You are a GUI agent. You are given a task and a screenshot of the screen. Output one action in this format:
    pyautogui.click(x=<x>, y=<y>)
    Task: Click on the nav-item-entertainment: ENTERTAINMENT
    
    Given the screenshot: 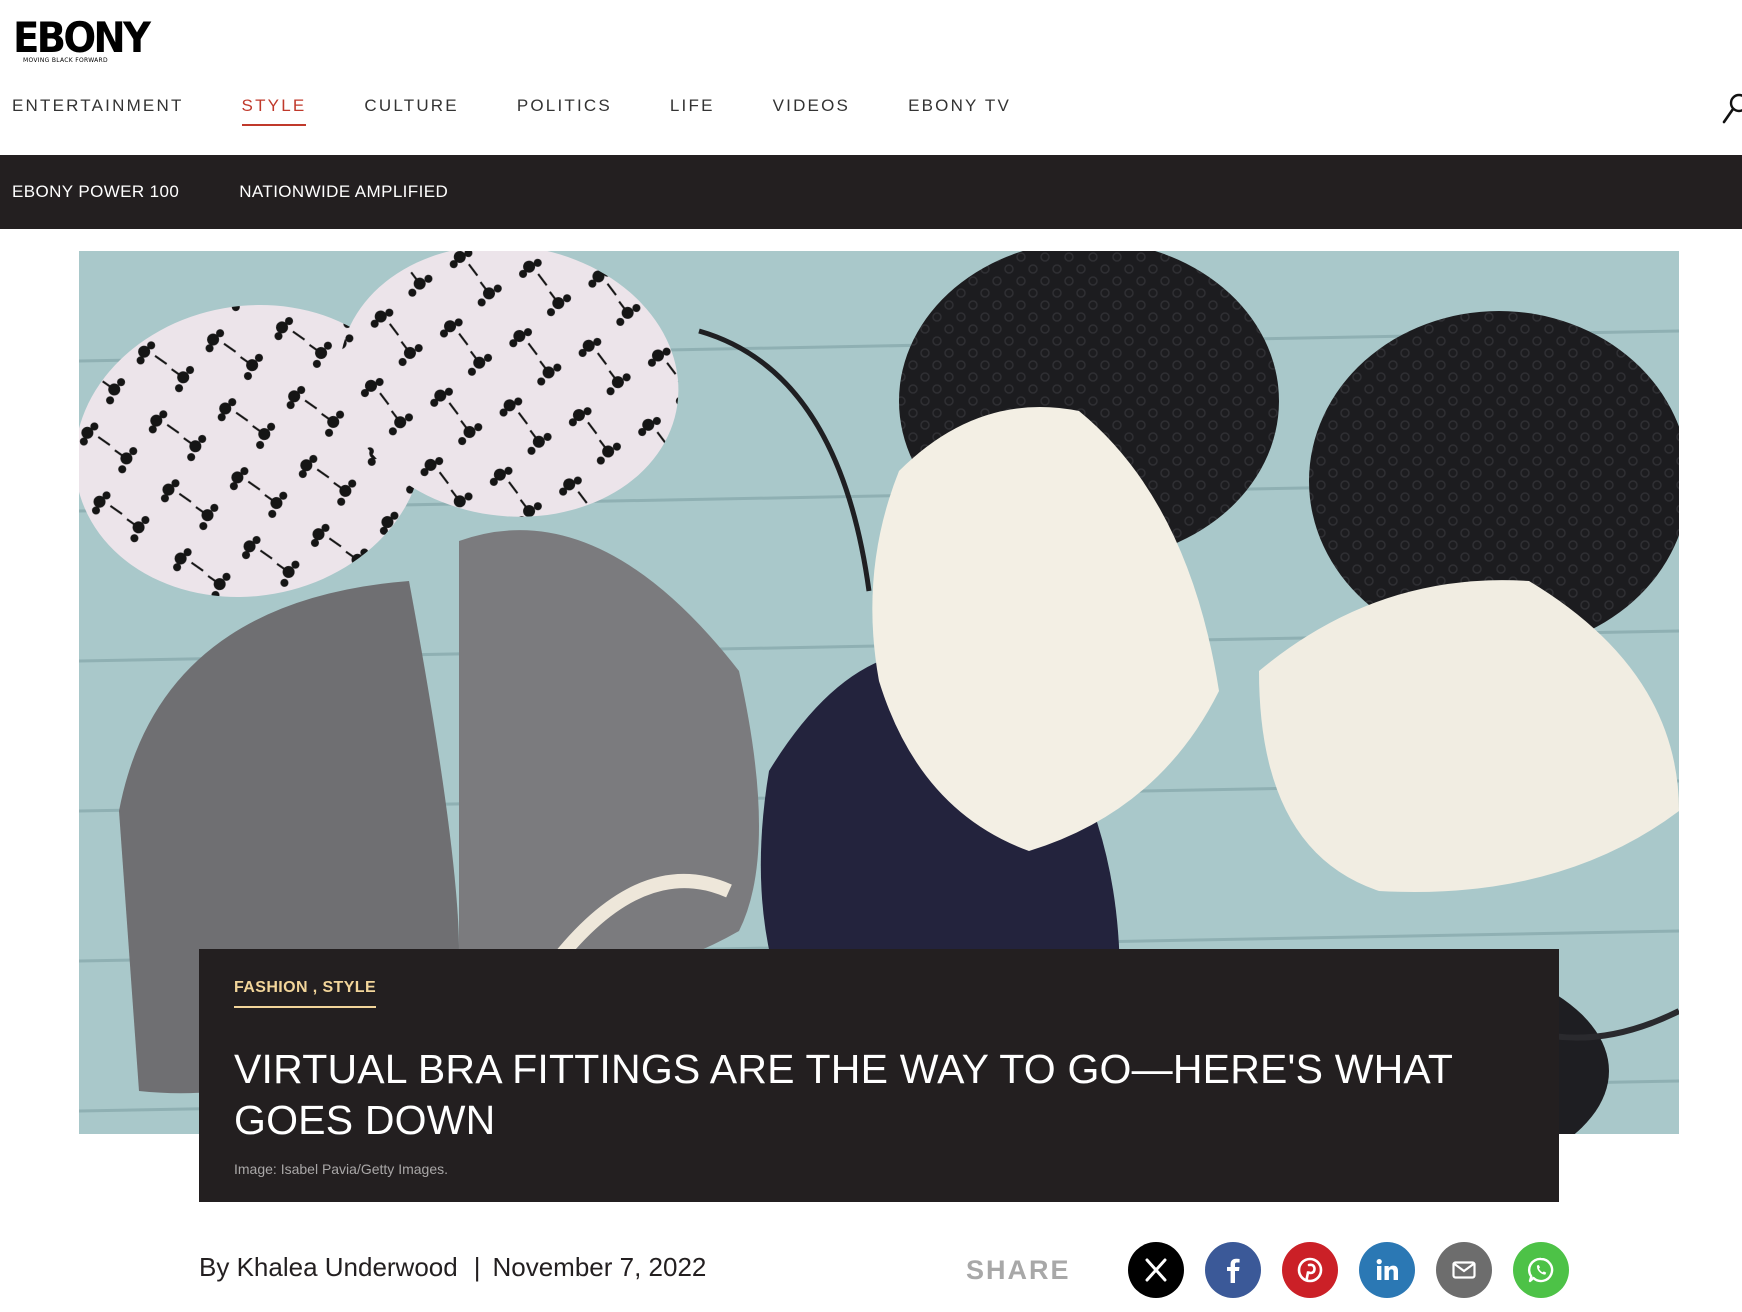 What is the action you would take?
    pyautogui.click(x=98, y=111)
    